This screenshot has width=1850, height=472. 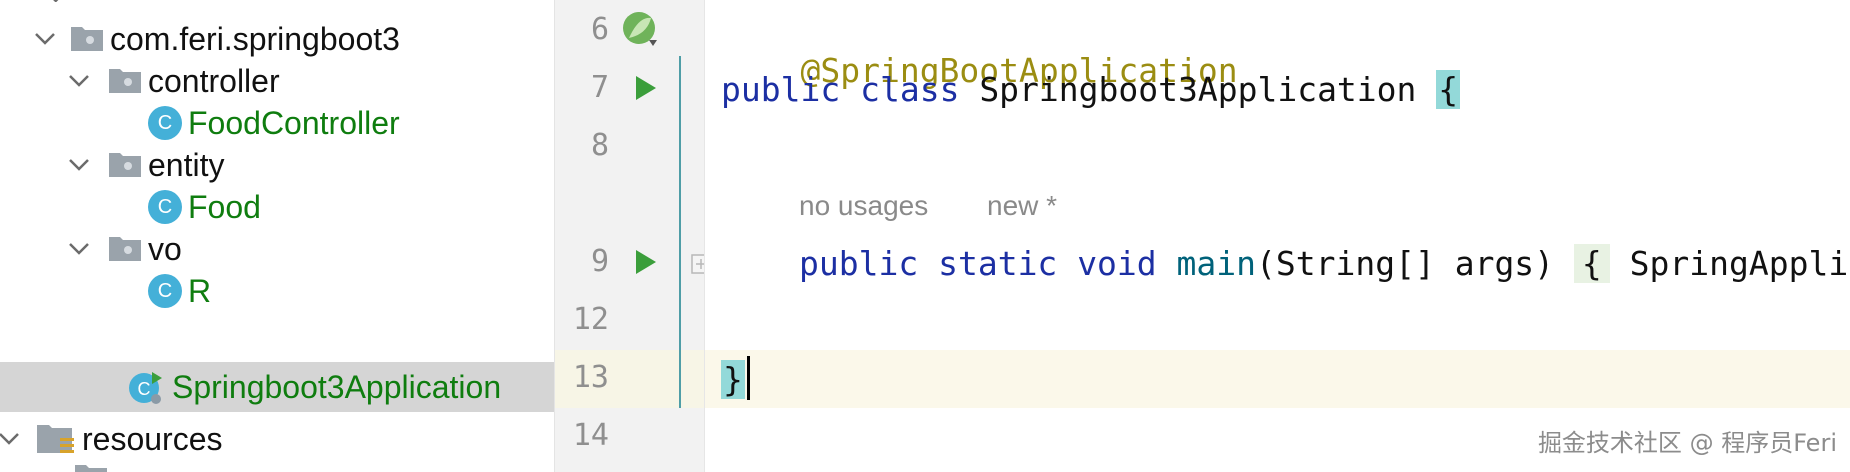 What do you see at coordinates (91, 468) in the screenshot?
I see `folder-icon` at bounding box center [91, 468].